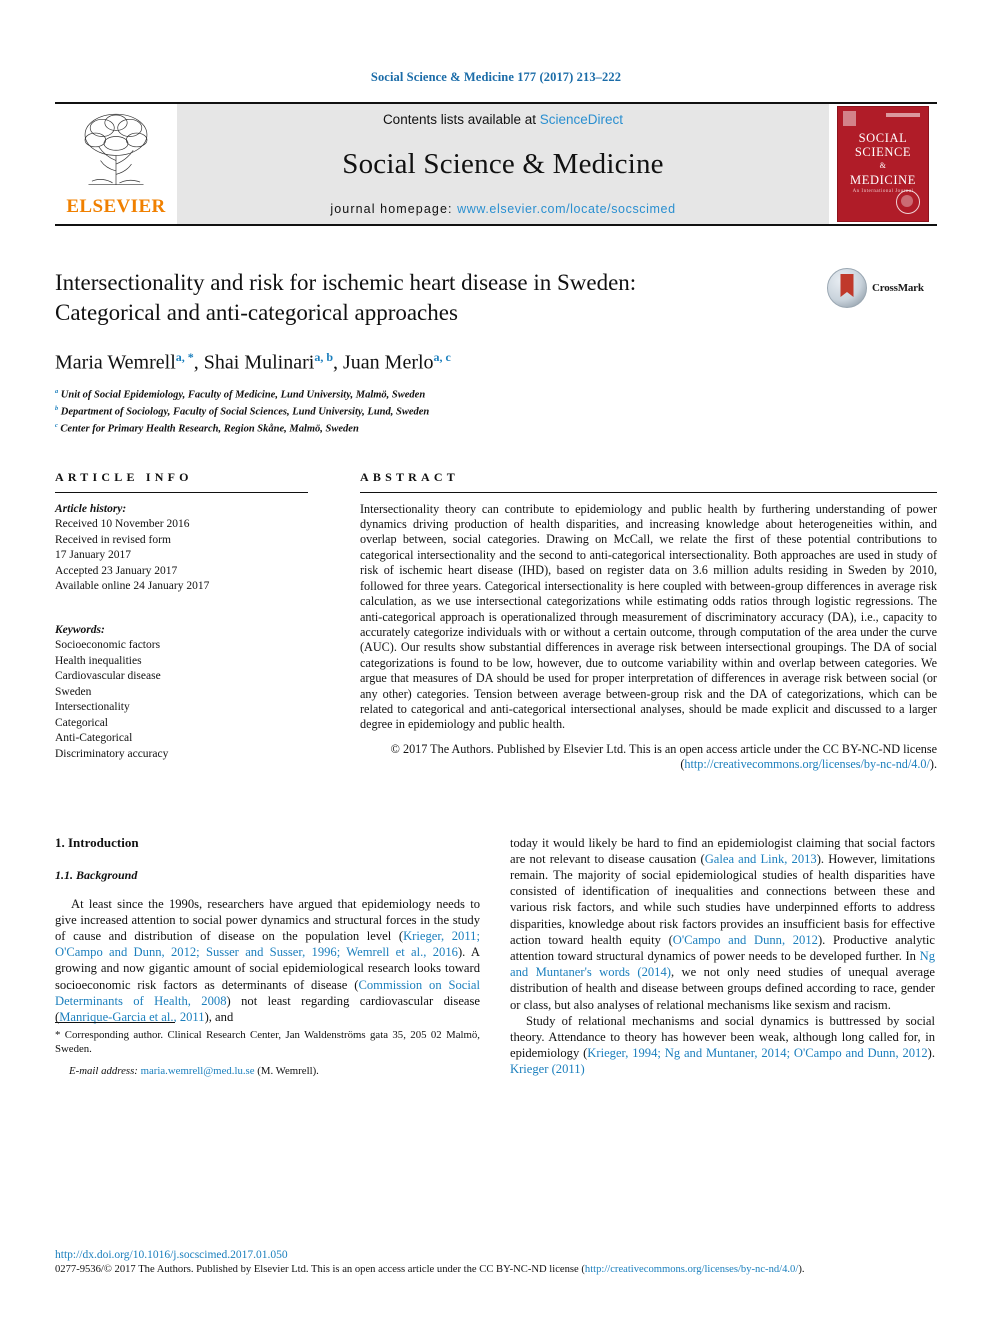 The width and height of the screenshot is (992, 1323). I want to click on citation-link: Krieger (2011), so click(547, 1069).